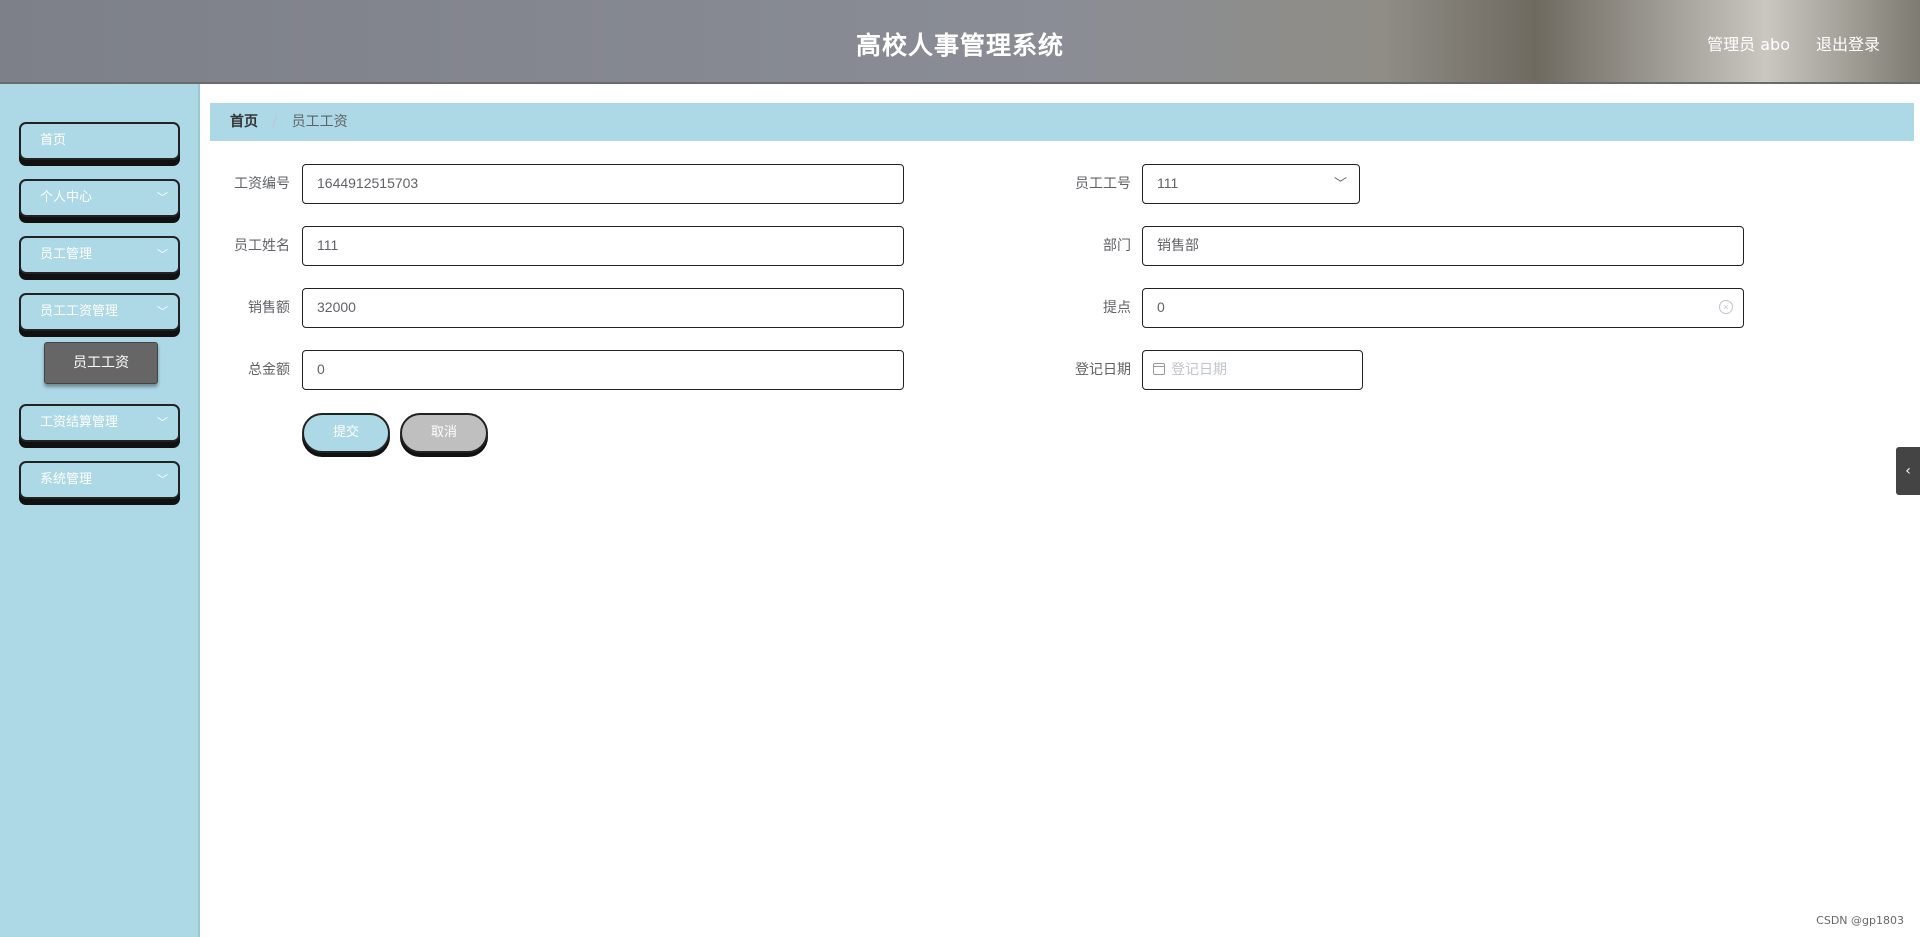  What do you see at coordinates (1103, 370) in the screenshot?
I see `register-date-label: 登记日期` at bounding box center [1103, 370].